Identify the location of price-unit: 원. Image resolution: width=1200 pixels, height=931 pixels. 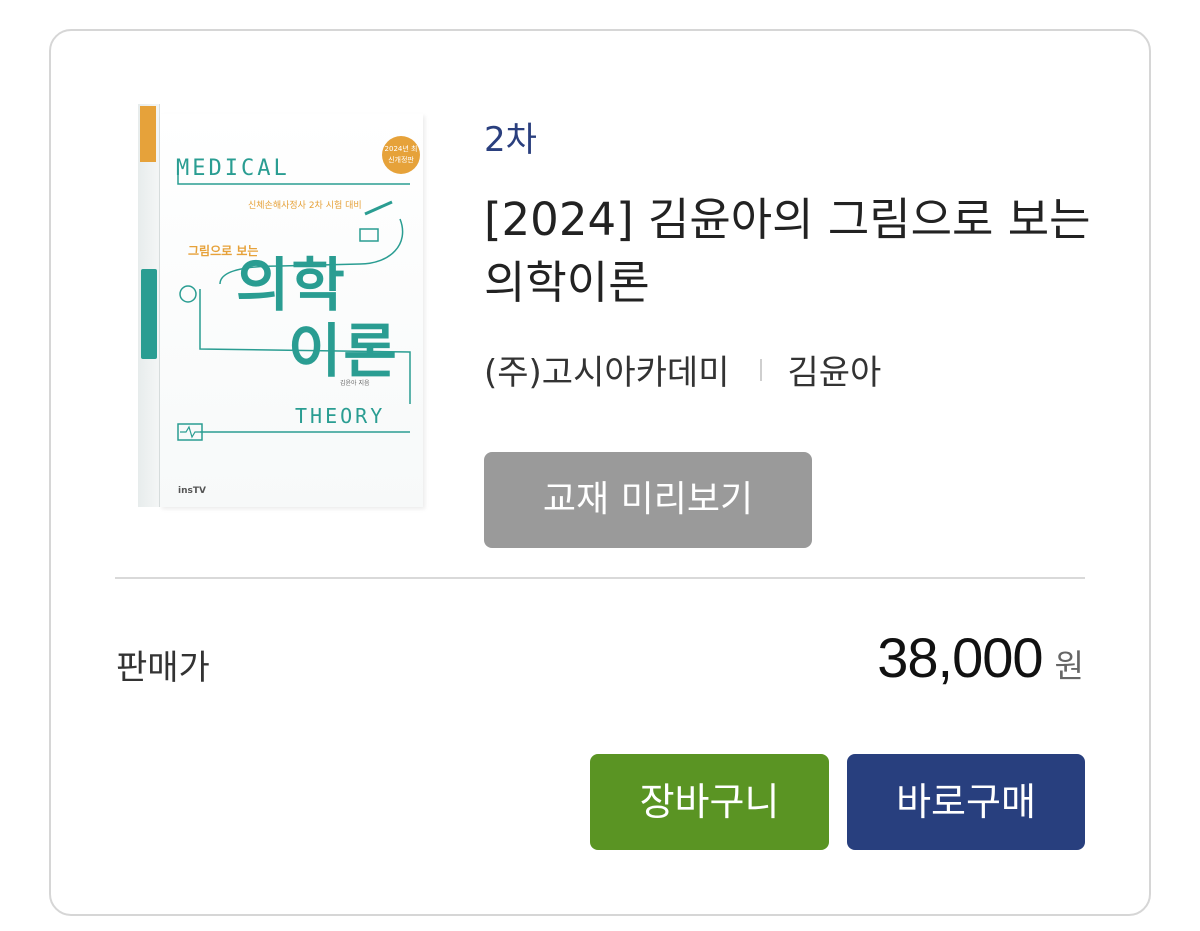
(1069, 666).